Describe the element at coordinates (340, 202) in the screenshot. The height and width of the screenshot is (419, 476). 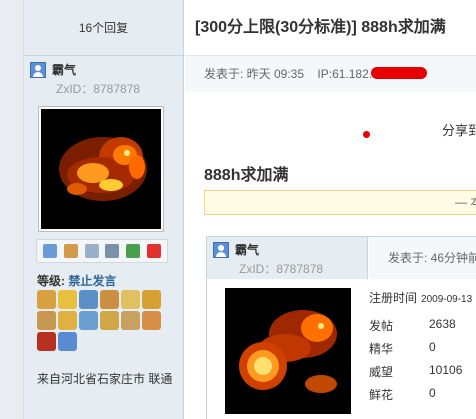
I see `notice-bar: — 本` at that location.